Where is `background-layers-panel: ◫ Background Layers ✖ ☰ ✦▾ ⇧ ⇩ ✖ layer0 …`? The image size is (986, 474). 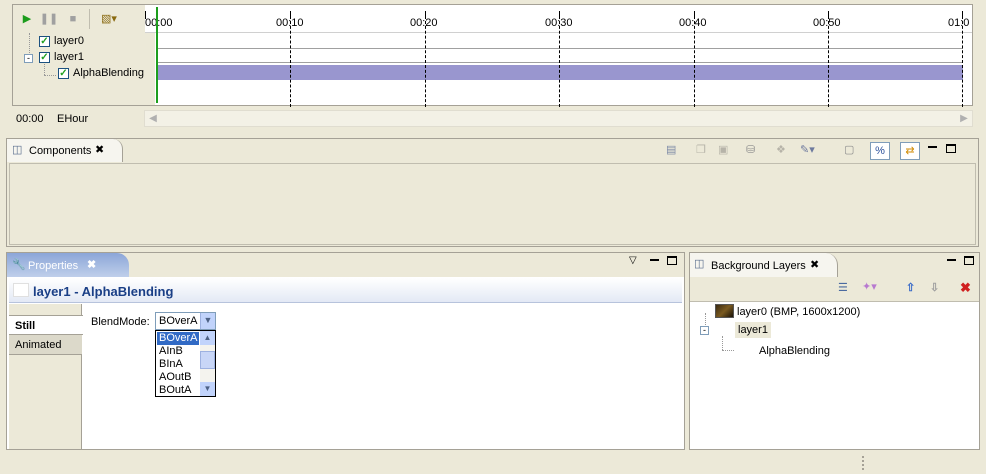
background-layers-panel: ◫ Background Layers ✖ ☰ ✦▾ ⇧ ⇩ ✖ layer0 … is located at coordinates (834, 351).